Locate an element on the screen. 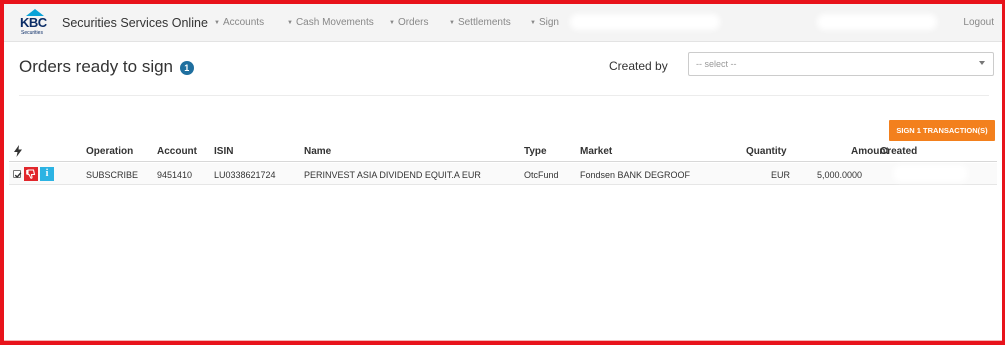  count-badge: 1 is located at coordinates (186, 68).